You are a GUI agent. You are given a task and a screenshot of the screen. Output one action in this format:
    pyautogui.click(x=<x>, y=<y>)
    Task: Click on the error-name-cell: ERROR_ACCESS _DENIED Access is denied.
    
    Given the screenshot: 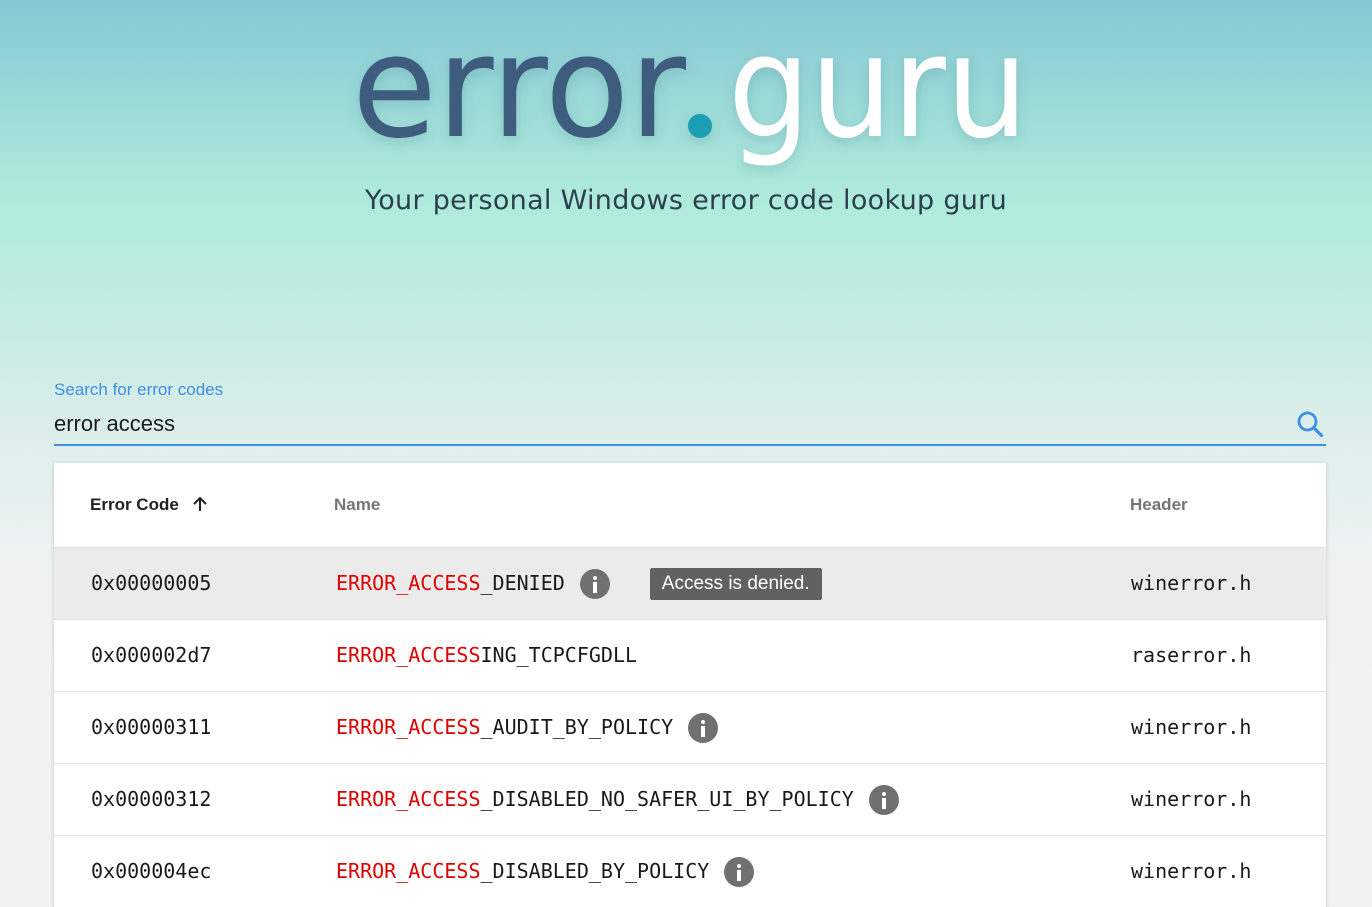 What is the action you would take?
    pyautogui.click(x=579, y=583)
    